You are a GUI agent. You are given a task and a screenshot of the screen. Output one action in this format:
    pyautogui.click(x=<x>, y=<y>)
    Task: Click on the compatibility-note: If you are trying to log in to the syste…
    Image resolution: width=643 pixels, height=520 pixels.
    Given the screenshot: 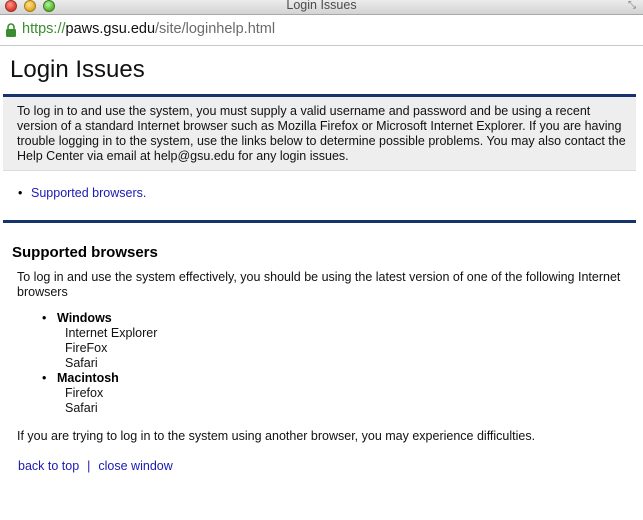 What is the action you would take?
    pyautogui.click(x=276, y=436)
    